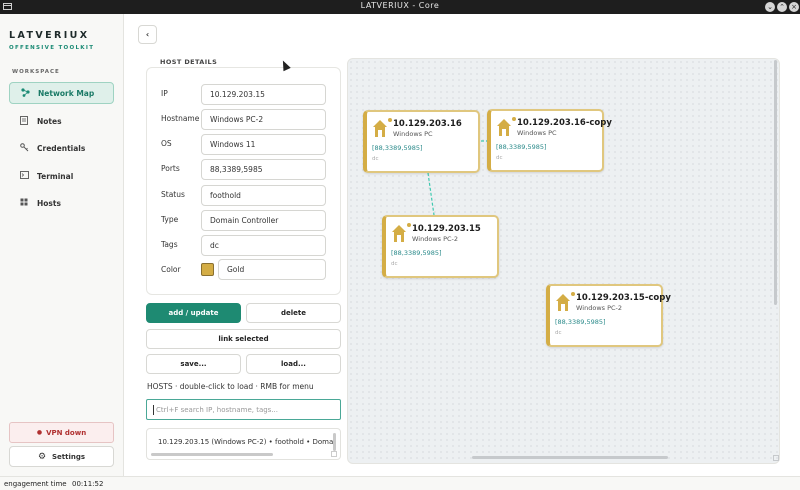 The image size is (800, 490). Describe the element at coordinates (193, 313) in the screenshot. I see `add-update-button: add / update` at that location.